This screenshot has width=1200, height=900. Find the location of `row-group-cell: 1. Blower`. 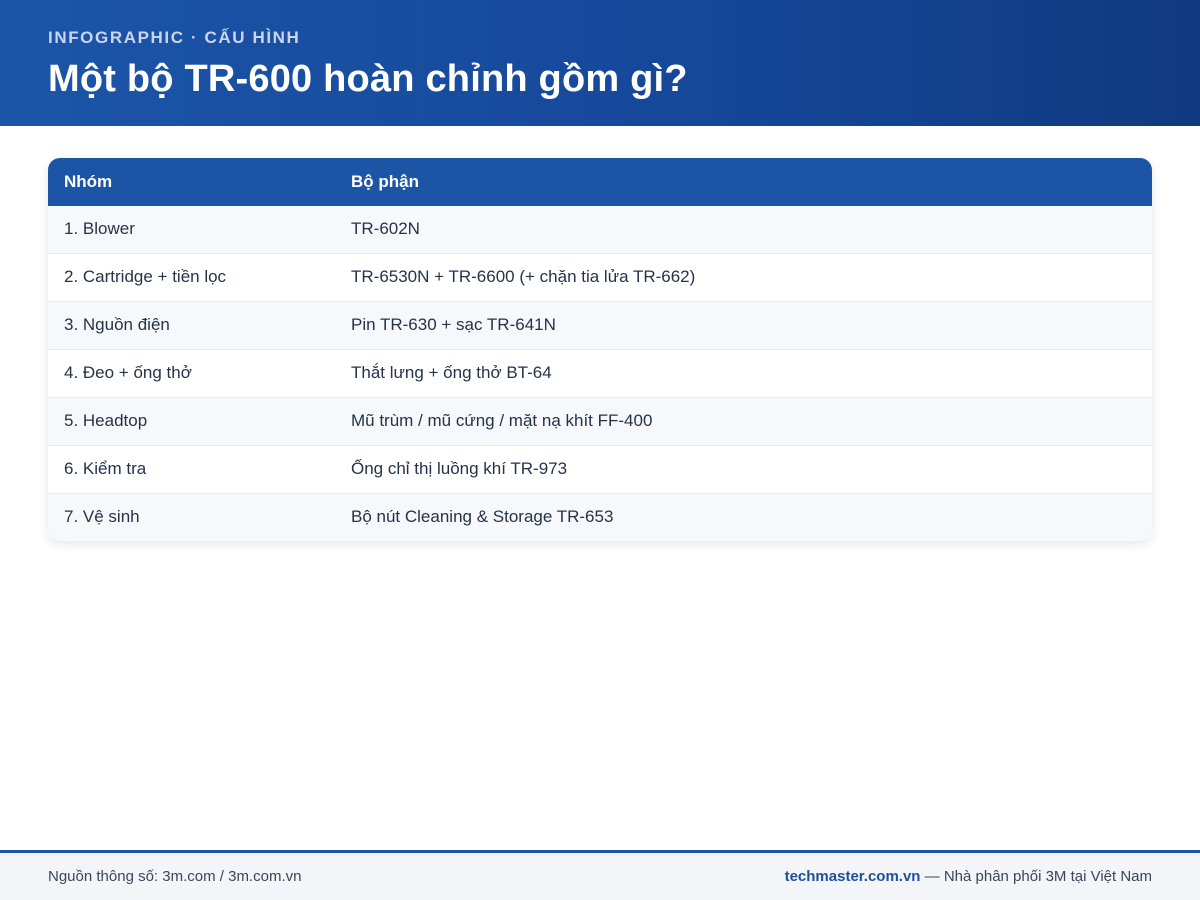

row-group-cell: 1. Blower is located at coordinates (99, 229).